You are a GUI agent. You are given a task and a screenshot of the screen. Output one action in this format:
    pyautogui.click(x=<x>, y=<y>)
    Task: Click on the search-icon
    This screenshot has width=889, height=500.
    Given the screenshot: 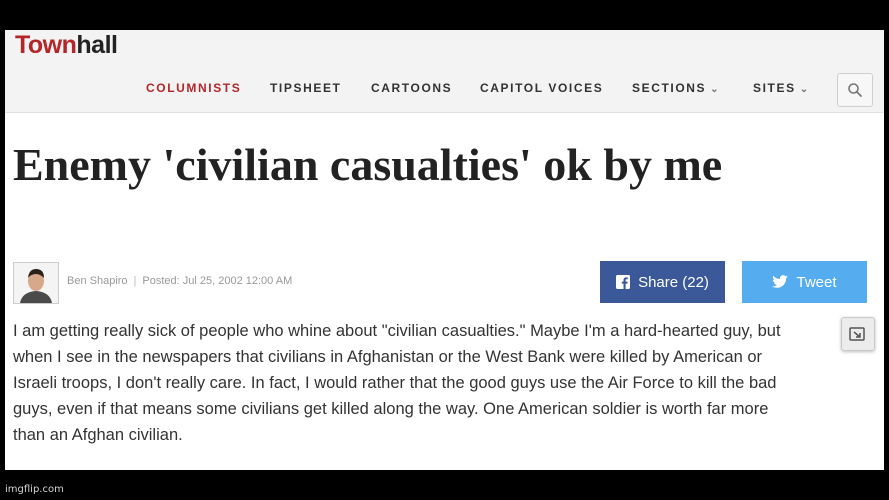 What is the action you would take?
    pyautogui.click(x=855, y=90)
    